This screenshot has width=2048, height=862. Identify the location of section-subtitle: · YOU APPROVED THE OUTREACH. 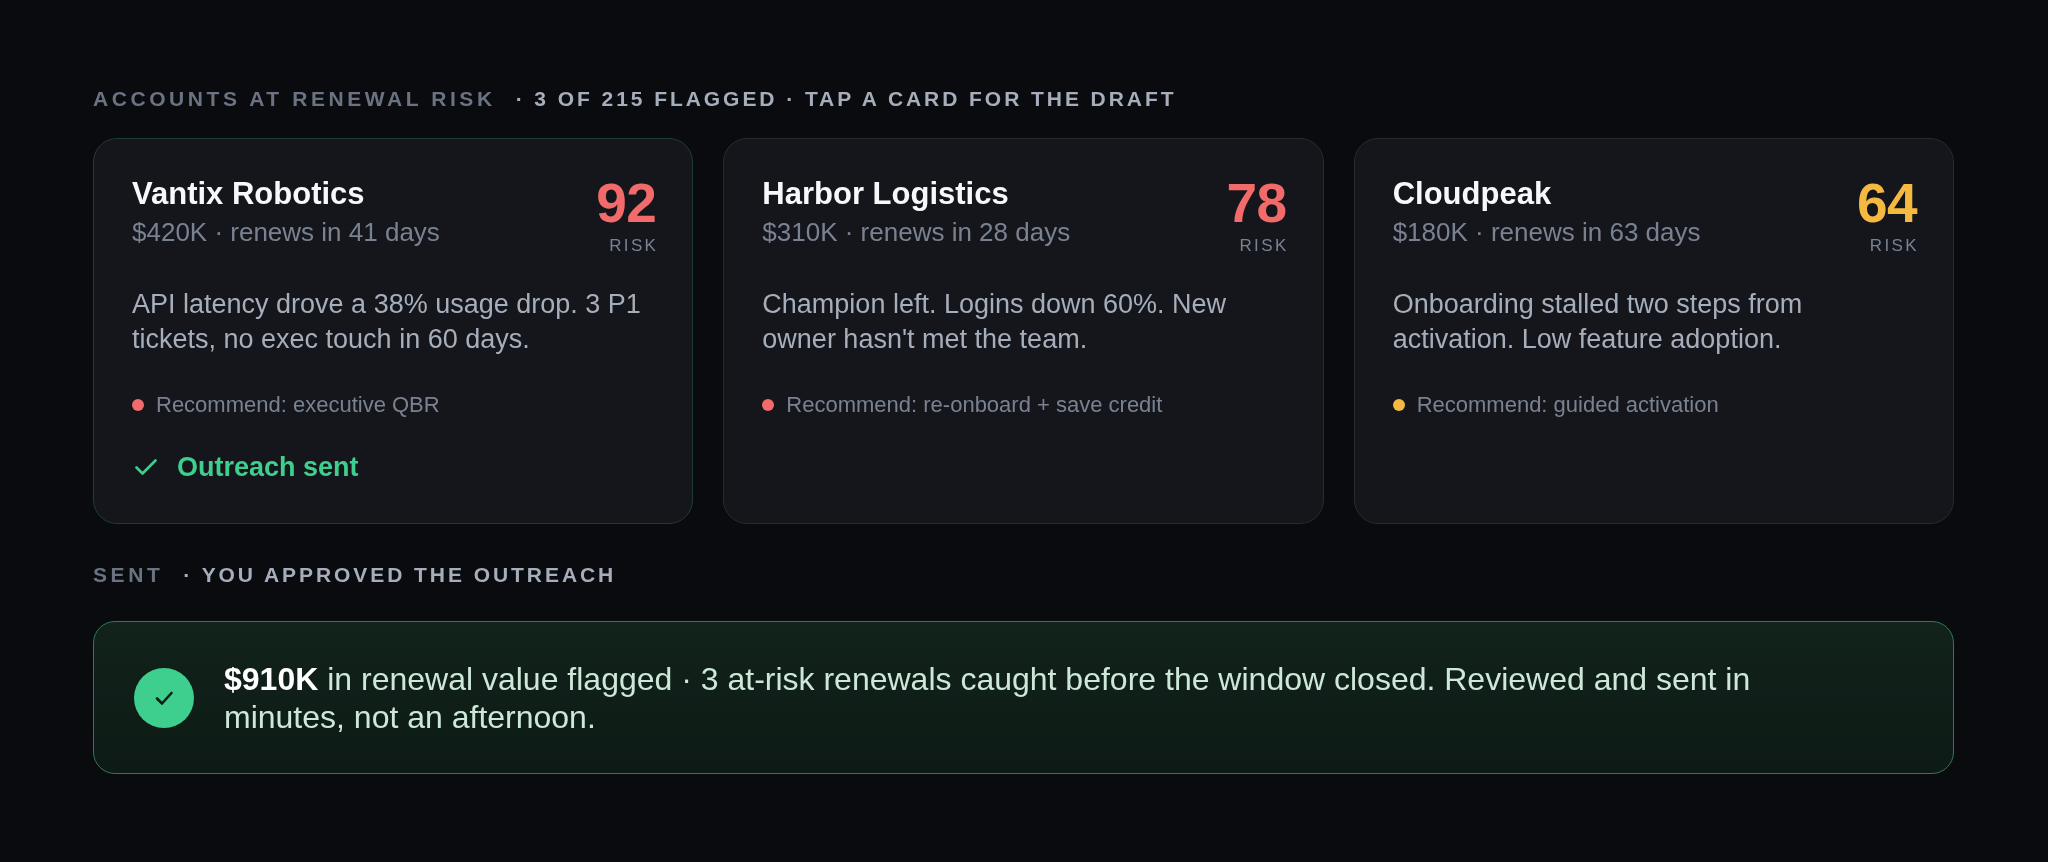
(400, 575).